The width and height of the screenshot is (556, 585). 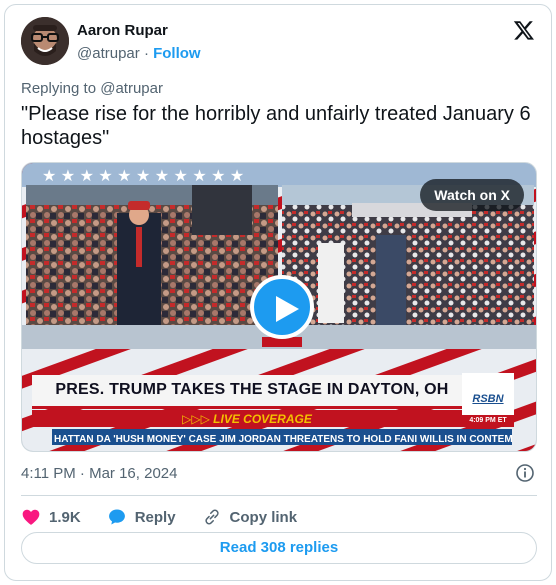 I want to click on copy-link-button: Copy link, so click(x=250, y=517).